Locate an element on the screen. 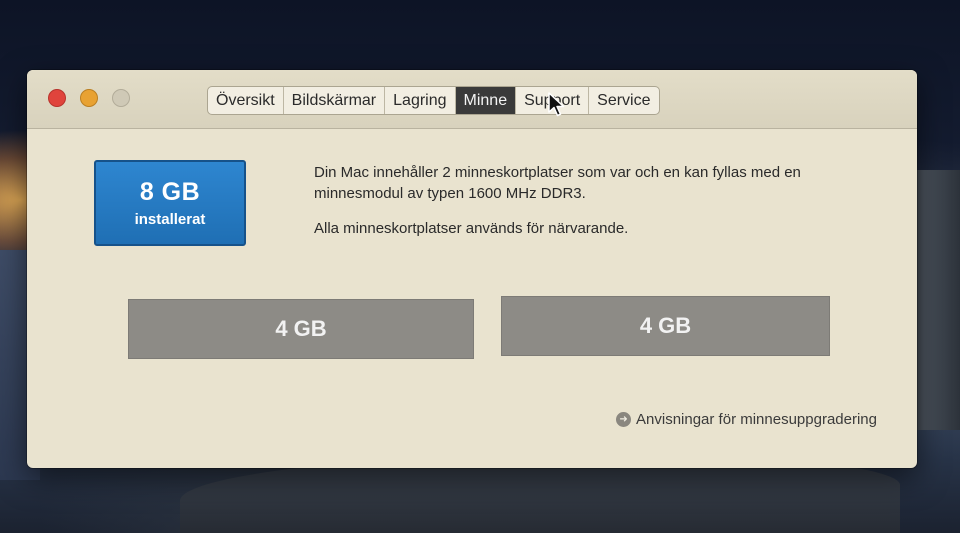 The width and height of the screenshot is (960, 533). mouse-cursor-icon is located at coordinates (556, 104).